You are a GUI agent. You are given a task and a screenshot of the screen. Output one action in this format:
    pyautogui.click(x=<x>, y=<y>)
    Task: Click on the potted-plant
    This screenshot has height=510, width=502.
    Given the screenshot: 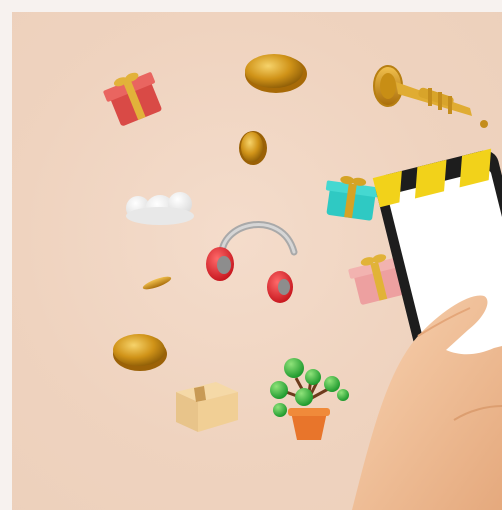 What is the action you would take?
    pyautogui.click(x=309, y=399)
    